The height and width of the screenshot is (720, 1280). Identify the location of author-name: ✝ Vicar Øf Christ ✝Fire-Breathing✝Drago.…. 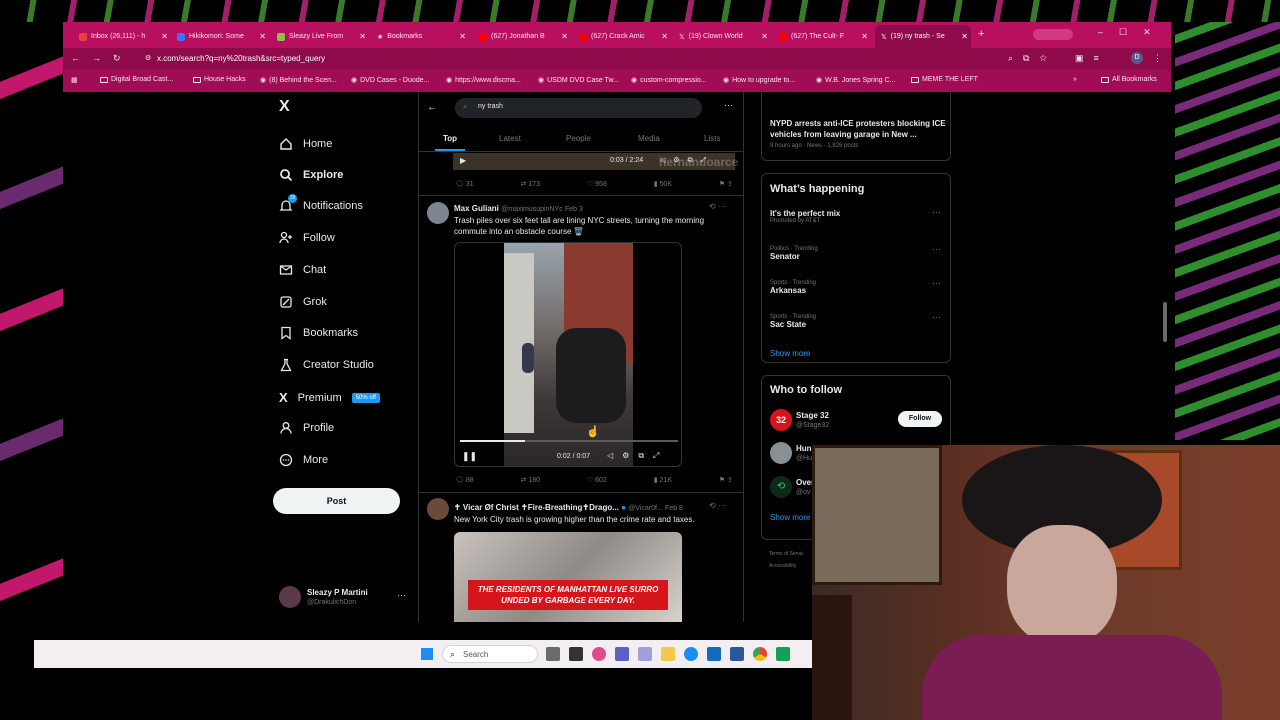
(536, 507).